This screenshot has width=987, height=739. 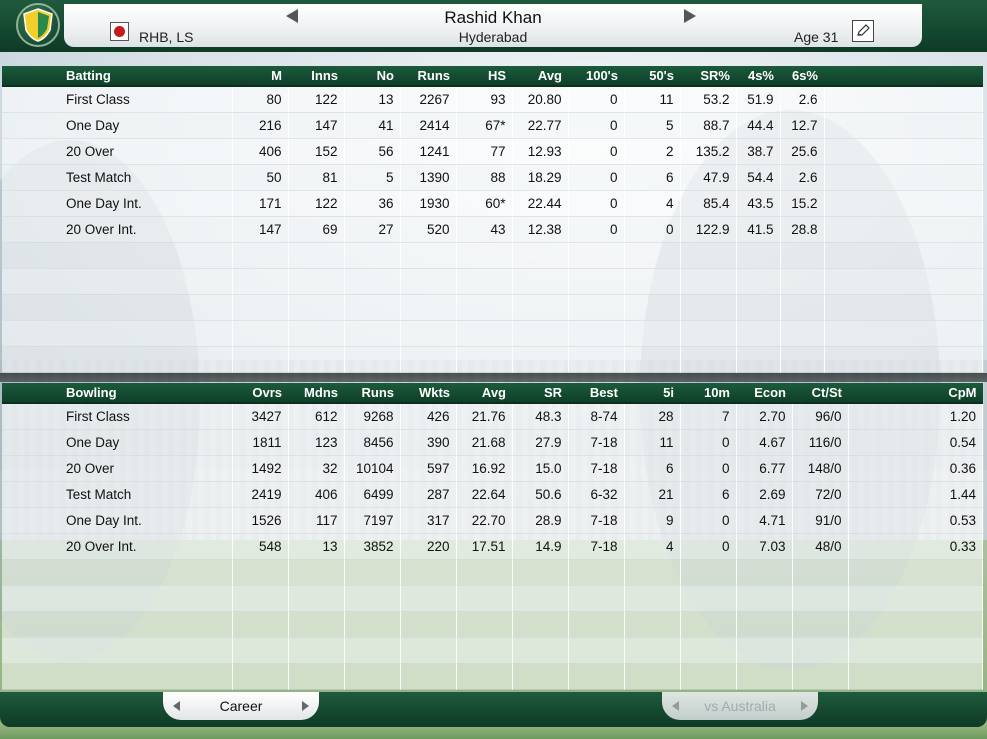 What do you see at coordinates (260, 520) in the screenshot?
I see `bowling-cell: 1526` at bounding box center [260, 520].